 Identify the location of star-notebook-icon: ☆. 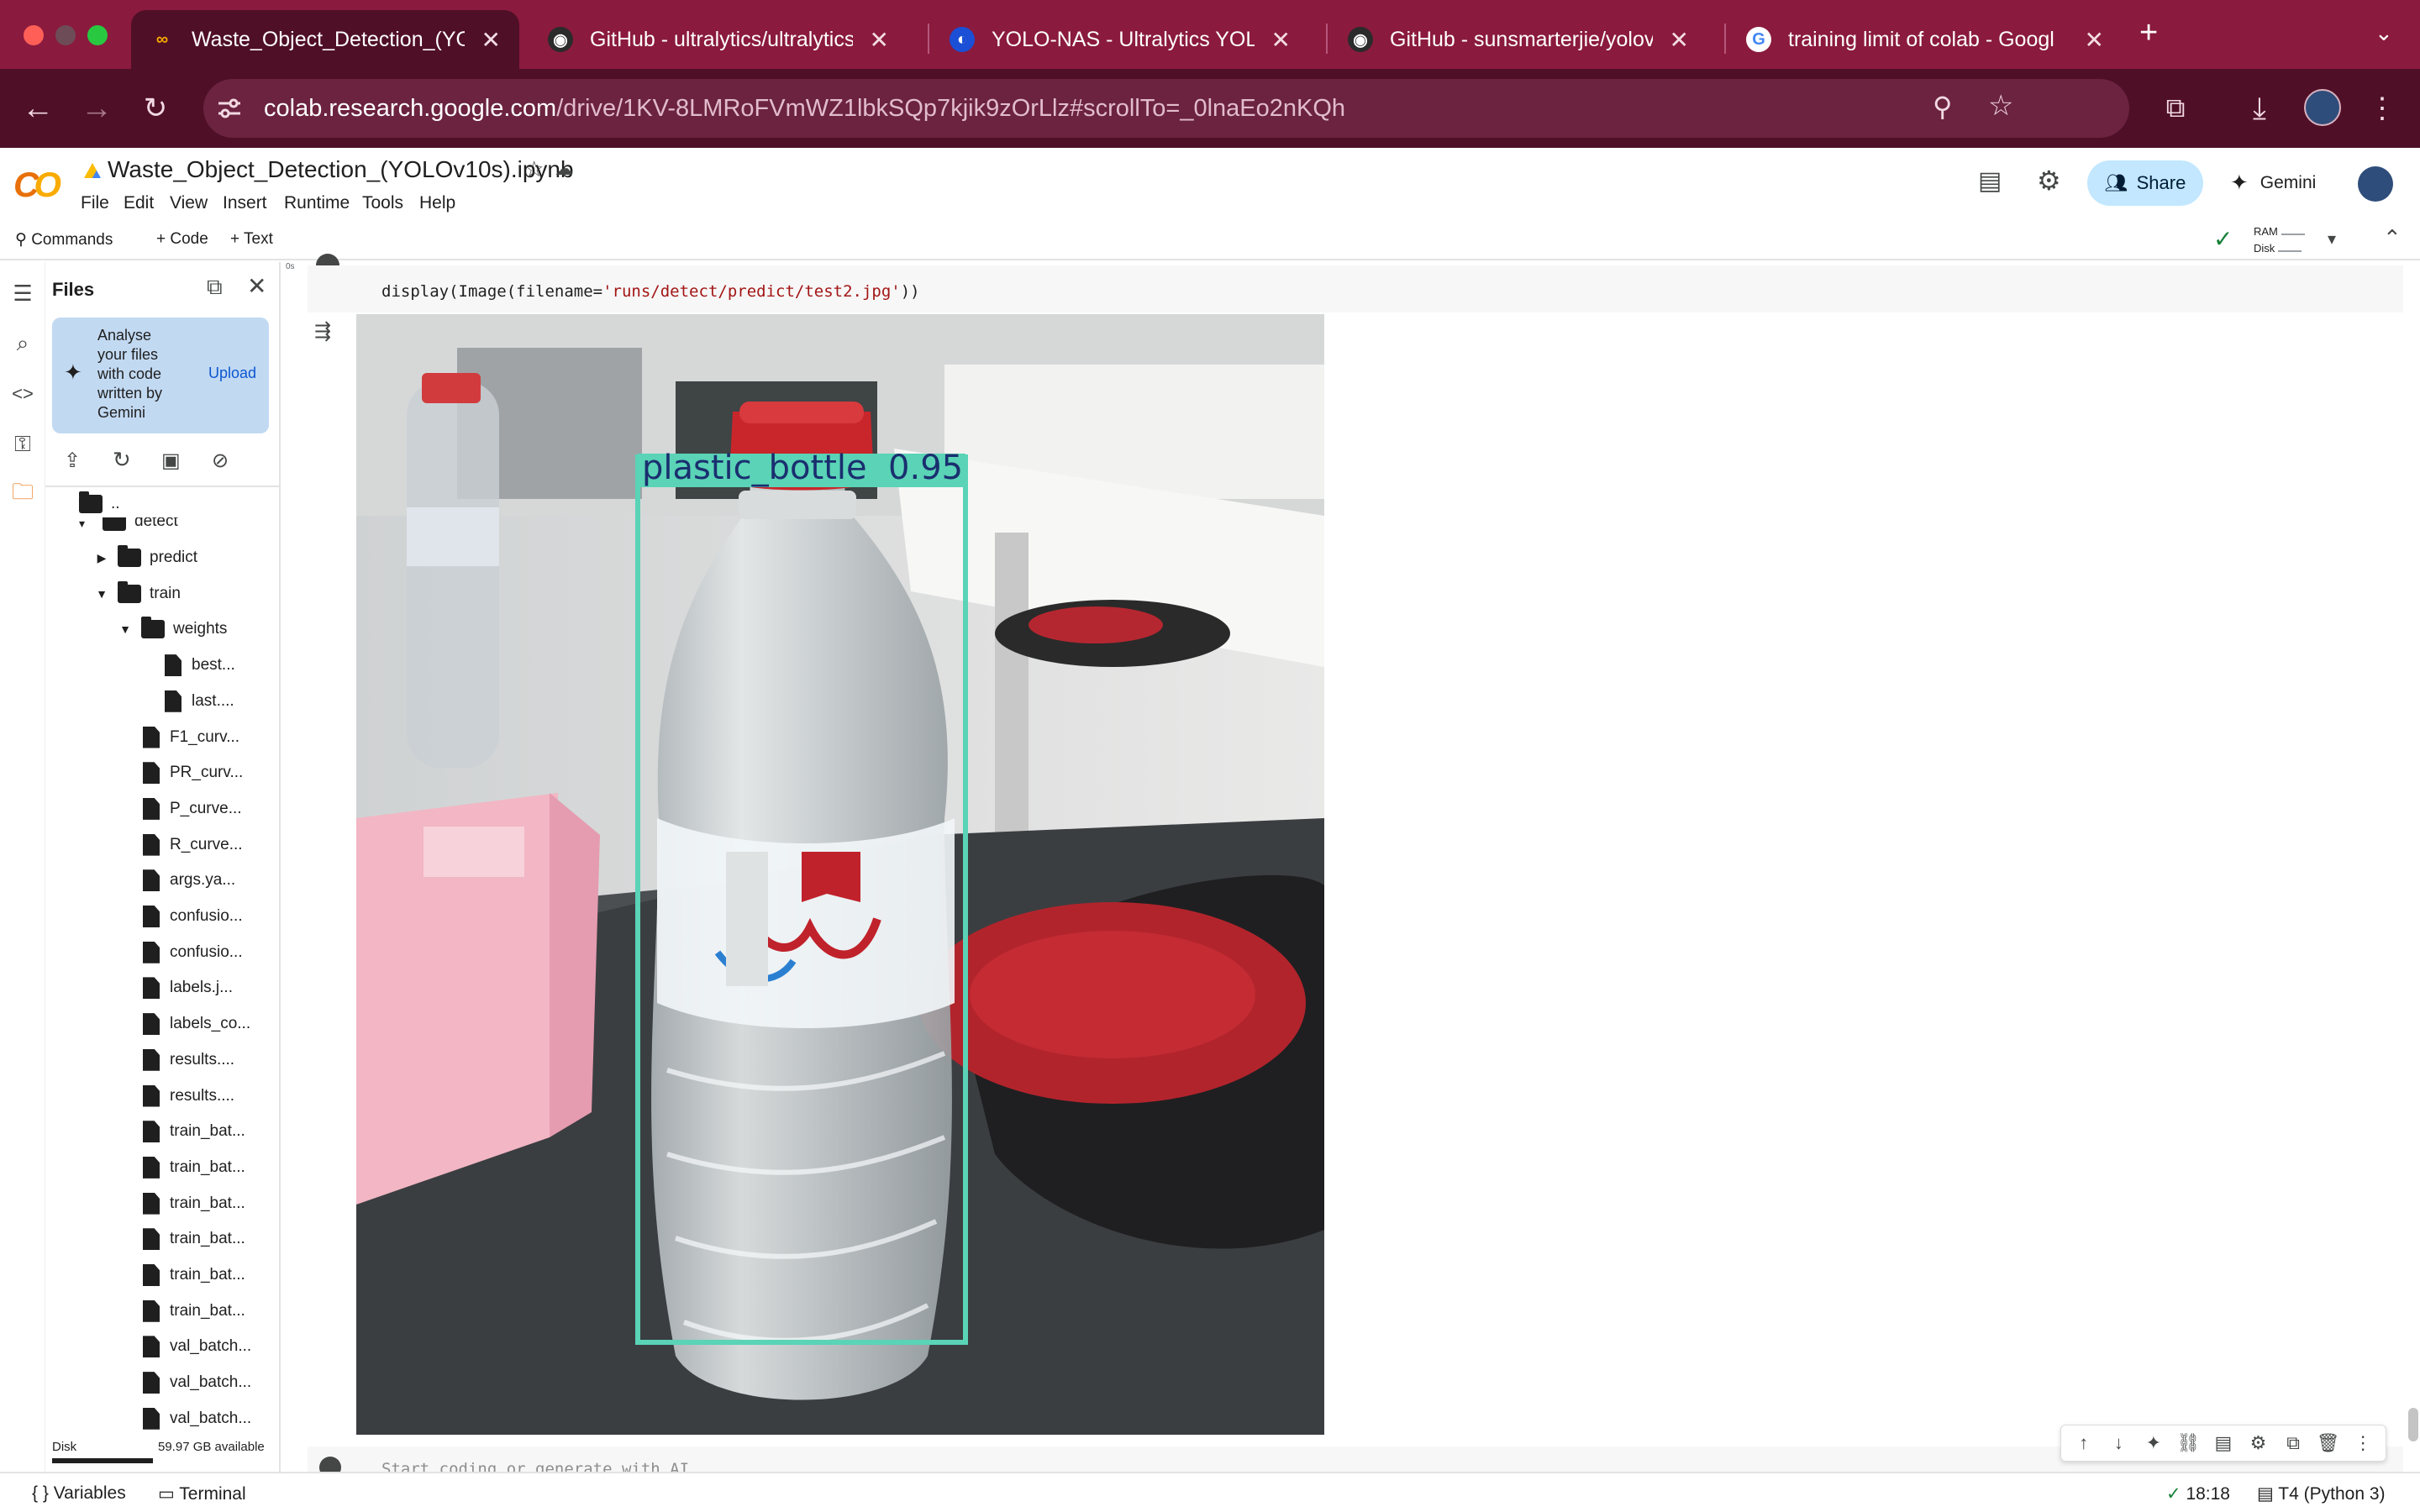
(534, 169).